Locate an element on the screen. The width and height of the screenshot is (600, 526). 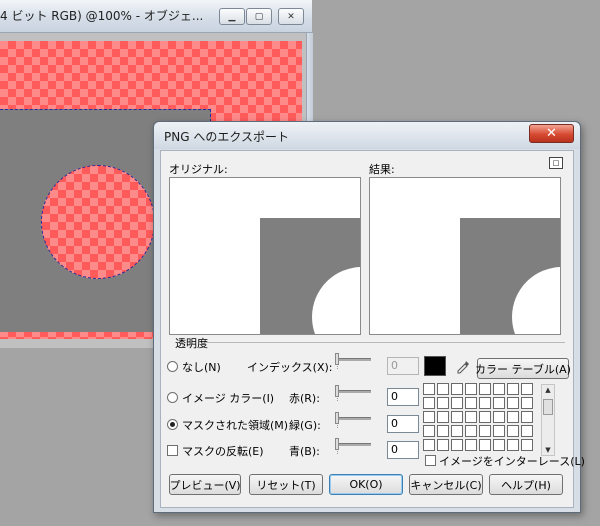
document-titlebar: 4 ビット RGB) @100% - オブジェ... ▁ ▢ ✕ is located at coordinates (156, 16).